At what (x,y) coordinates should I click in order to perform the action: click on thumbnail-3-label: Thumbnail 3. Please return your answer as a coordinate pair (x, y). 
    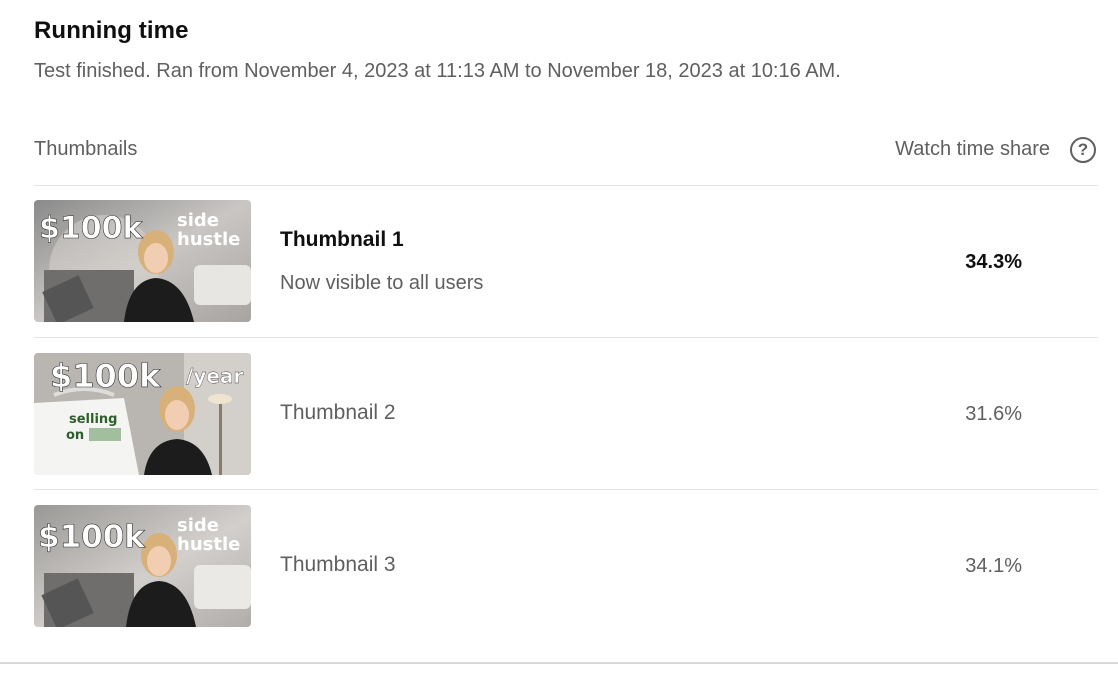
    Looking at the image, I should click on (338, 564).